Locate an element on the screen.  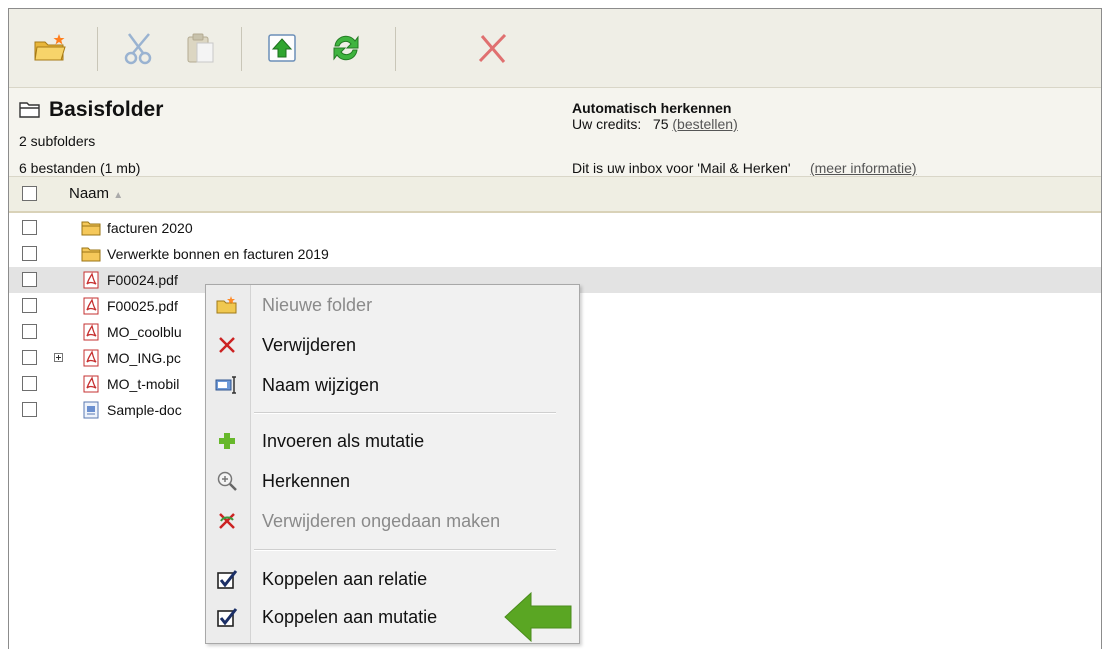
rename-icon is located at coordinates (227, 385).